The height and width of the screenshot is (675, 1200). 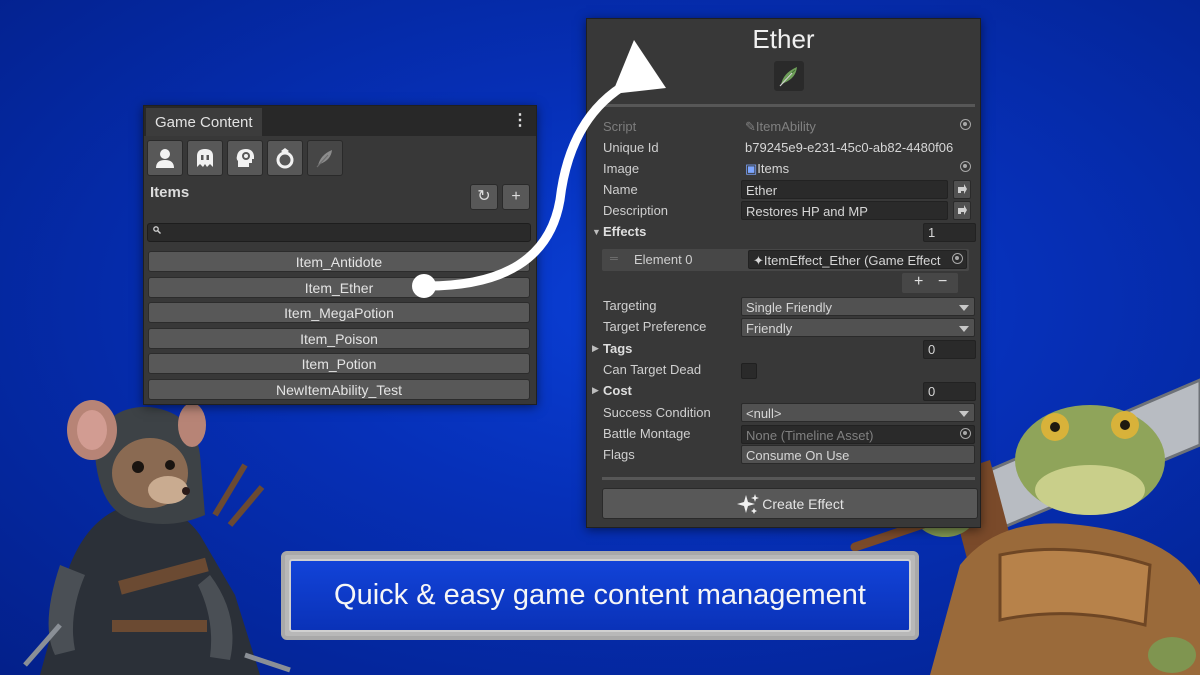 What do you see at coordinates (516, 197) in the screenshot?
I see `add-item-button: +` at bounding box center [516, 197].